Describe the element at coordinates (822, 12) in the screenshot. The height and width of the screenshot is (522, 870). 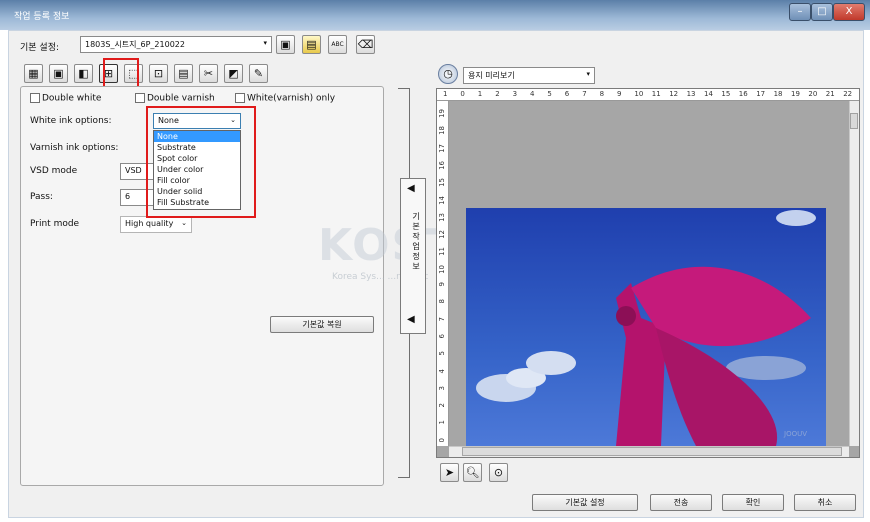
I see `maximize-button: □` at that location.